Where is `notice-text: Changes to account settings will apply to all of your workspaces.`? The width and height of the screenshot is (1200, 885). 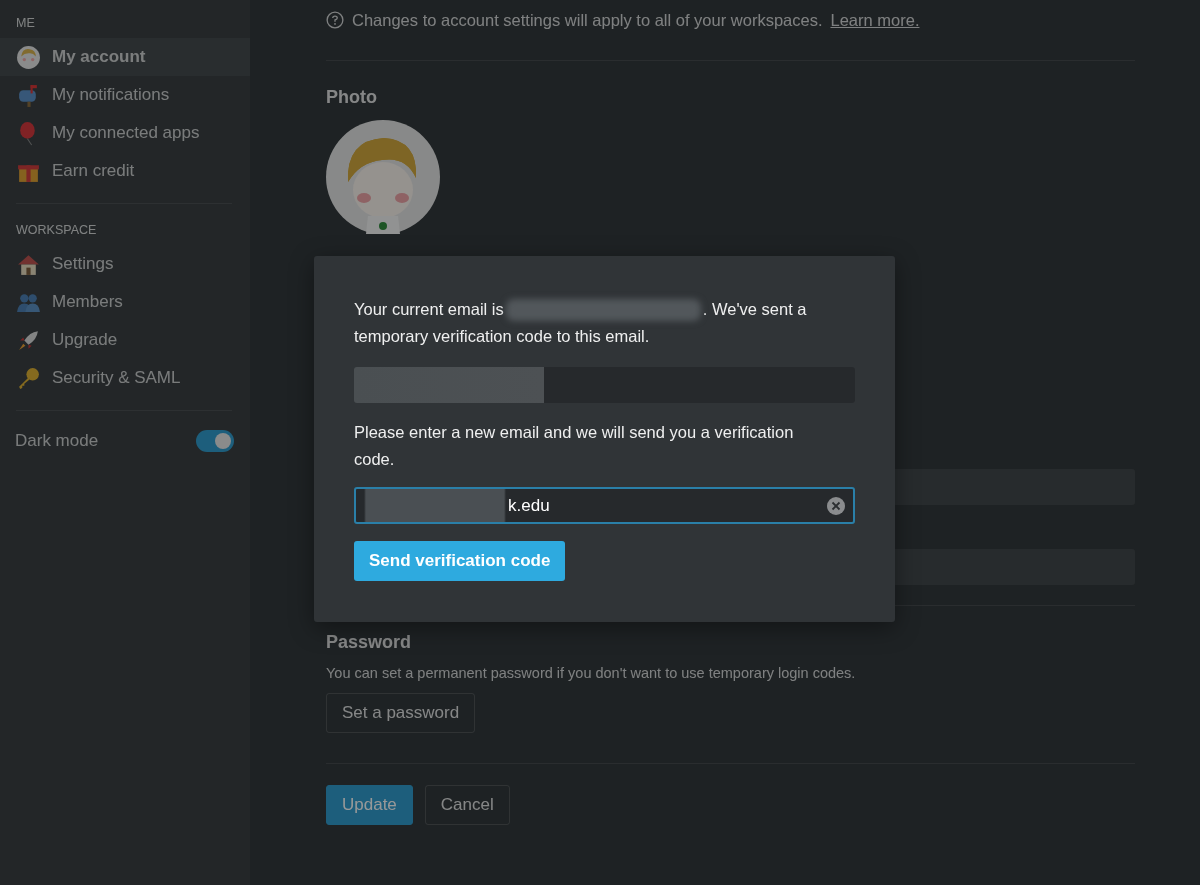 notice-text: Changes to account settings will apply to all of your workspaces. is located at coordinates (587, 20).